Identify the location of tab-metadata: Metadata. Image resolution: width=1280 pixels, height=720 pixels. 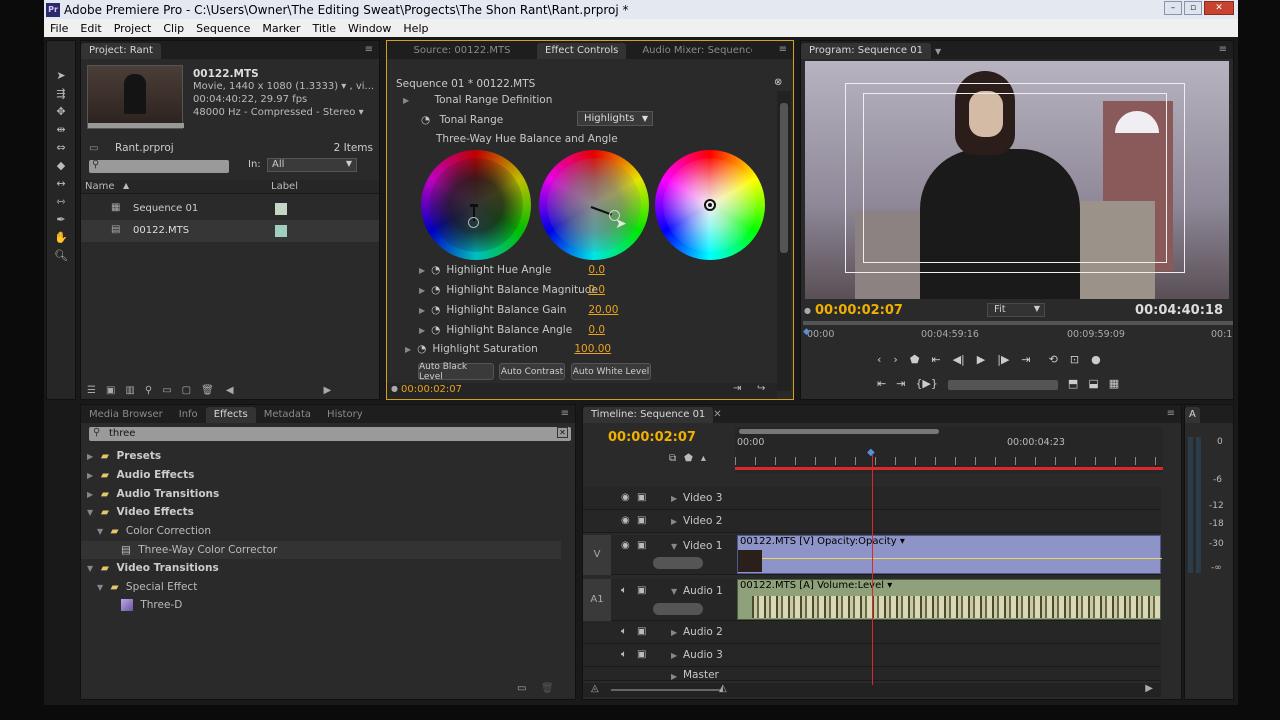
(287, 415).